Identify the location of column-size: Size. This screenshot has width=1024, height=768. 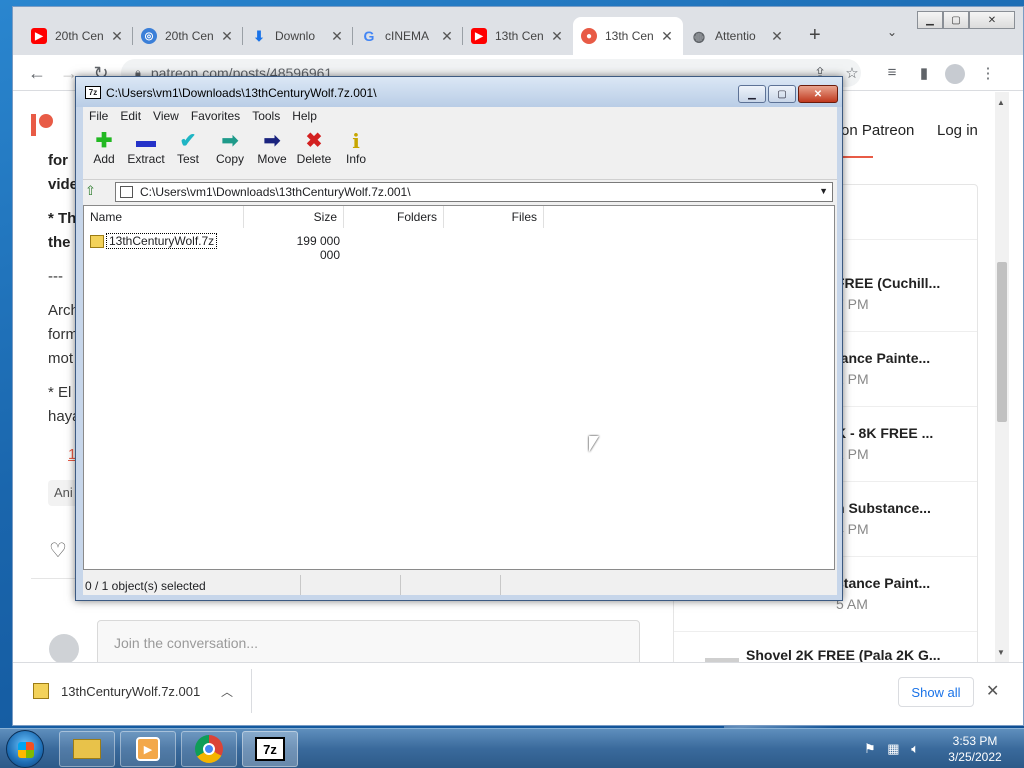
(294, 217).